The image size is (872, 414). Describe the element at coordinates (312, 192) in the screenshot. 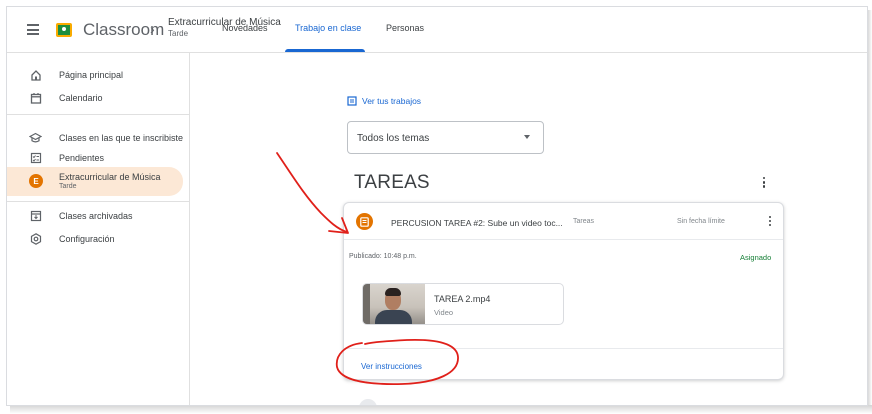

I see `annotation-arrow` at that location.